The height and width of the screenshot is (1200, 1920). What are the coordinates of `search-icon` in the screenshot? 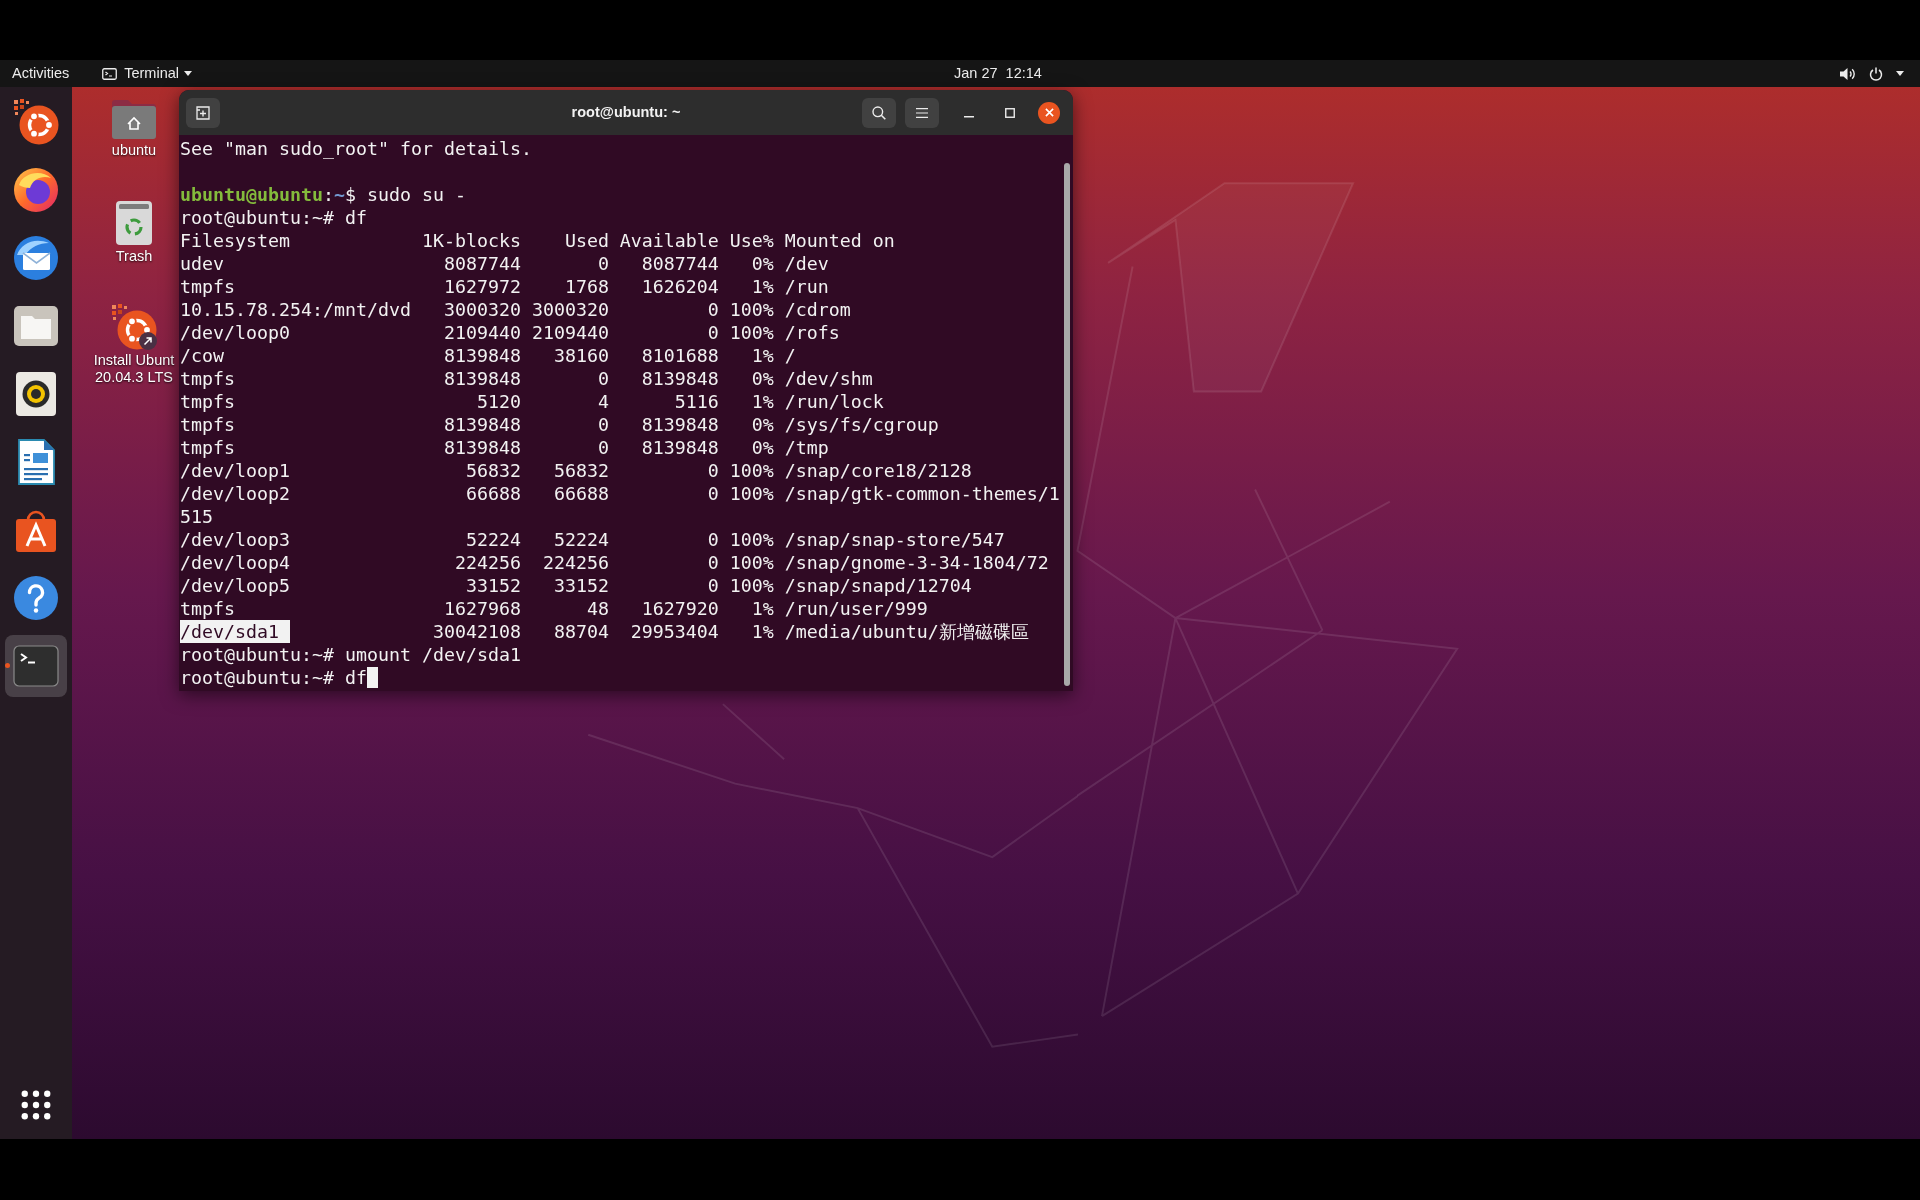 It's located at (879, 112).